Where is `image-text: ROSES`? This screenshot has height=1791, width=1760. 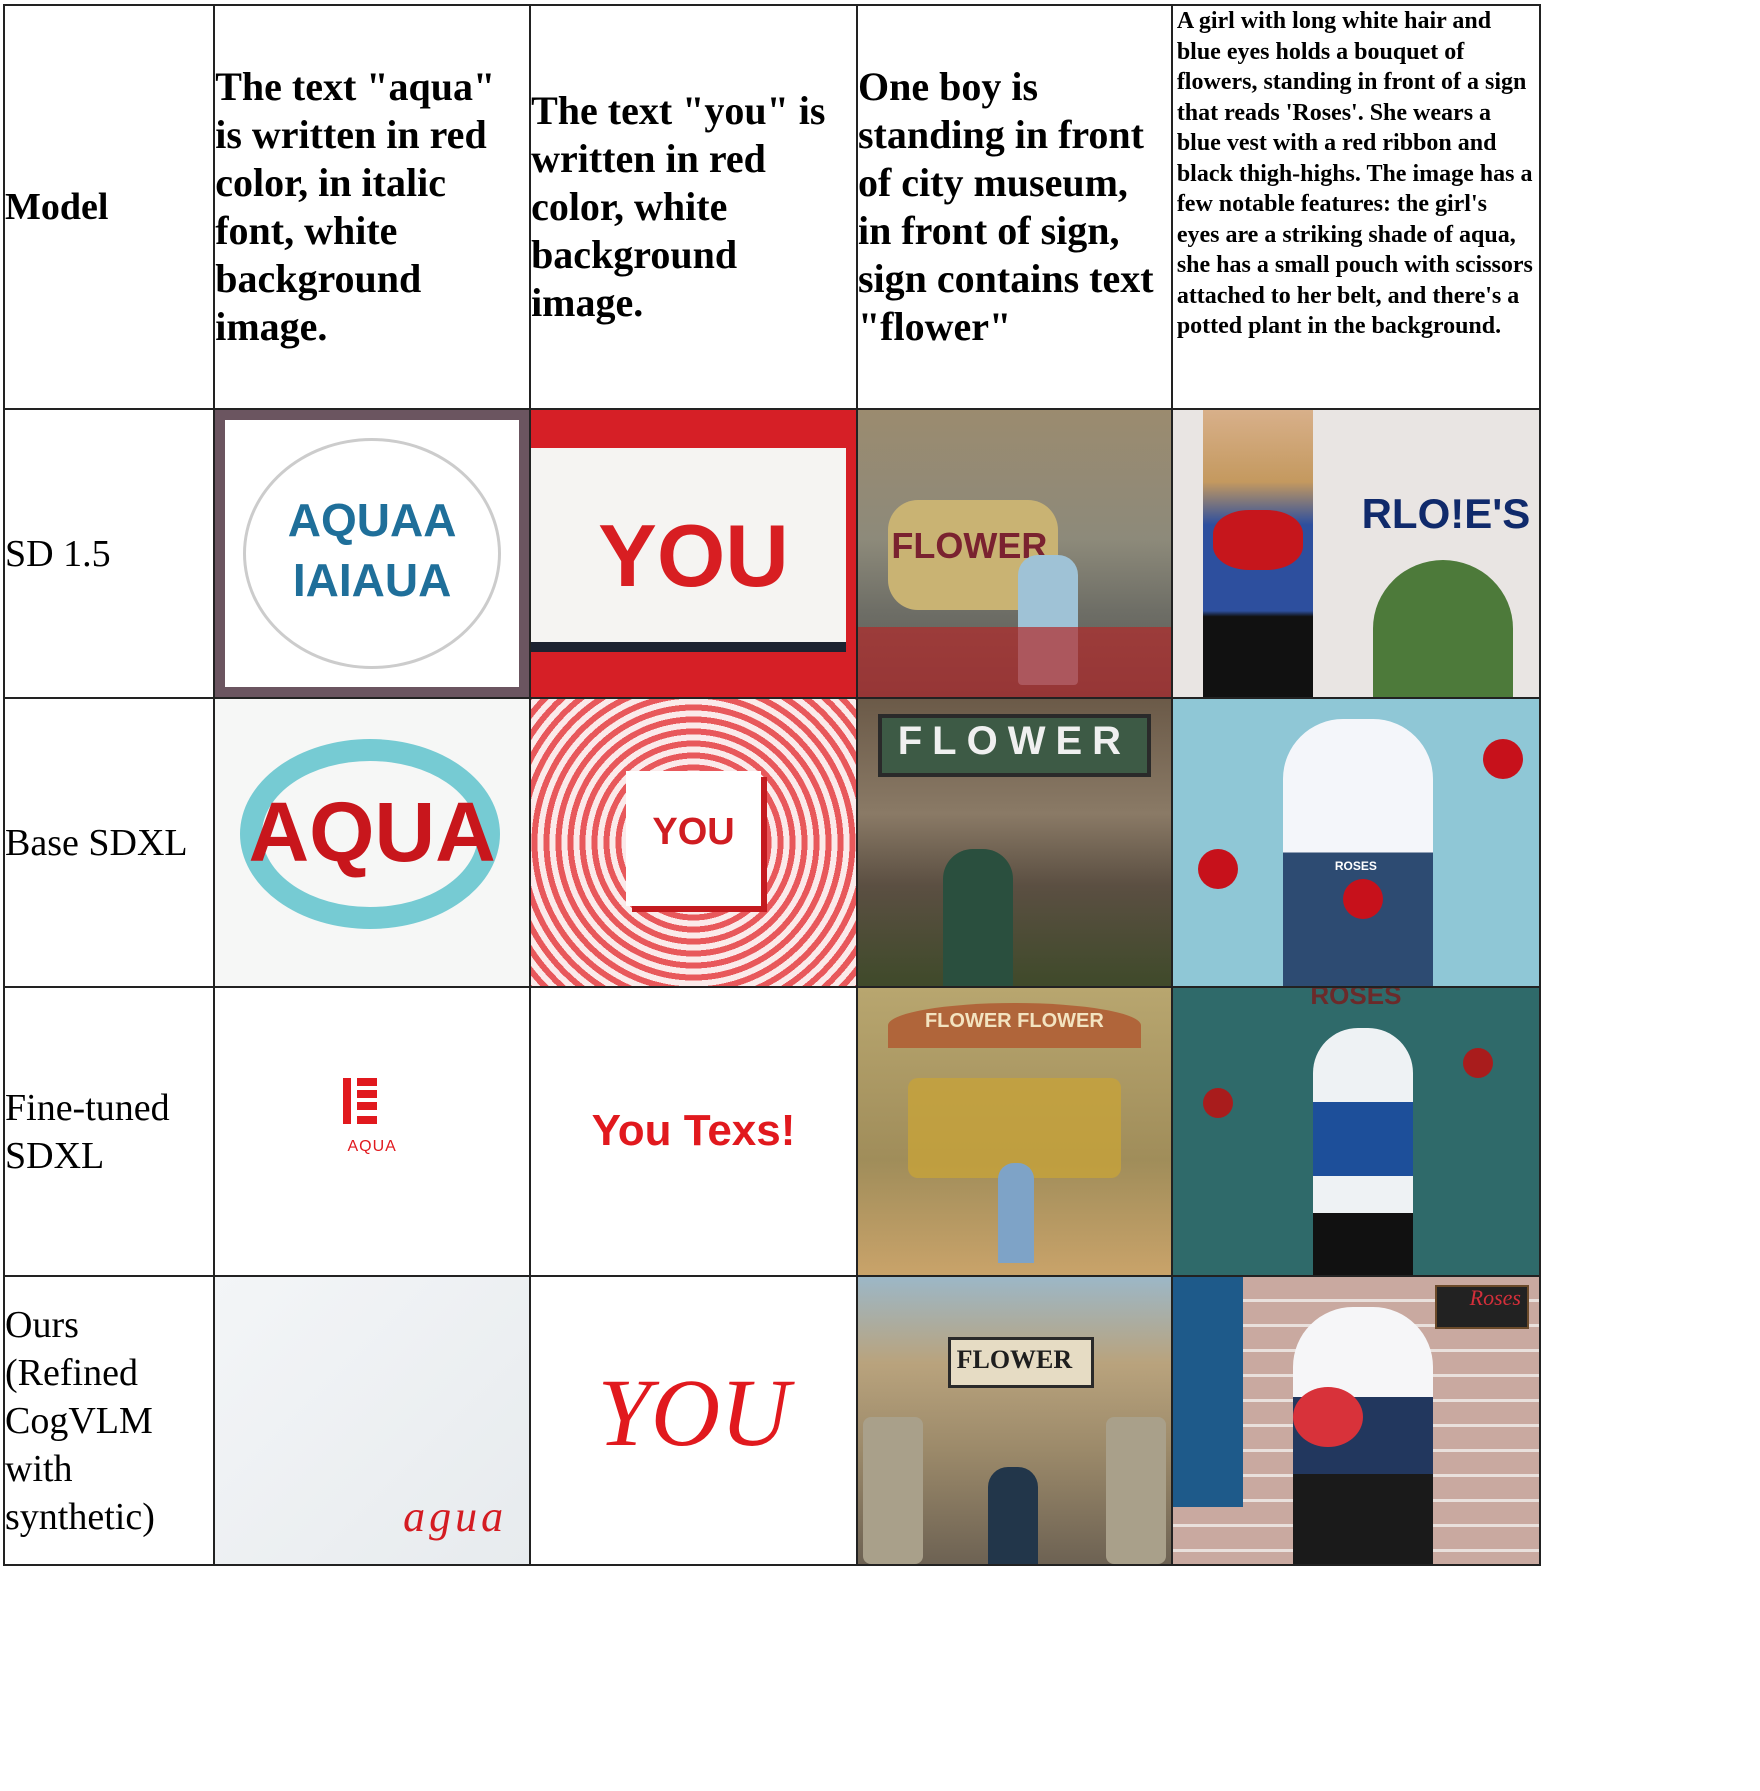
image-text: ROSES is located at coordinates (1356, 998).